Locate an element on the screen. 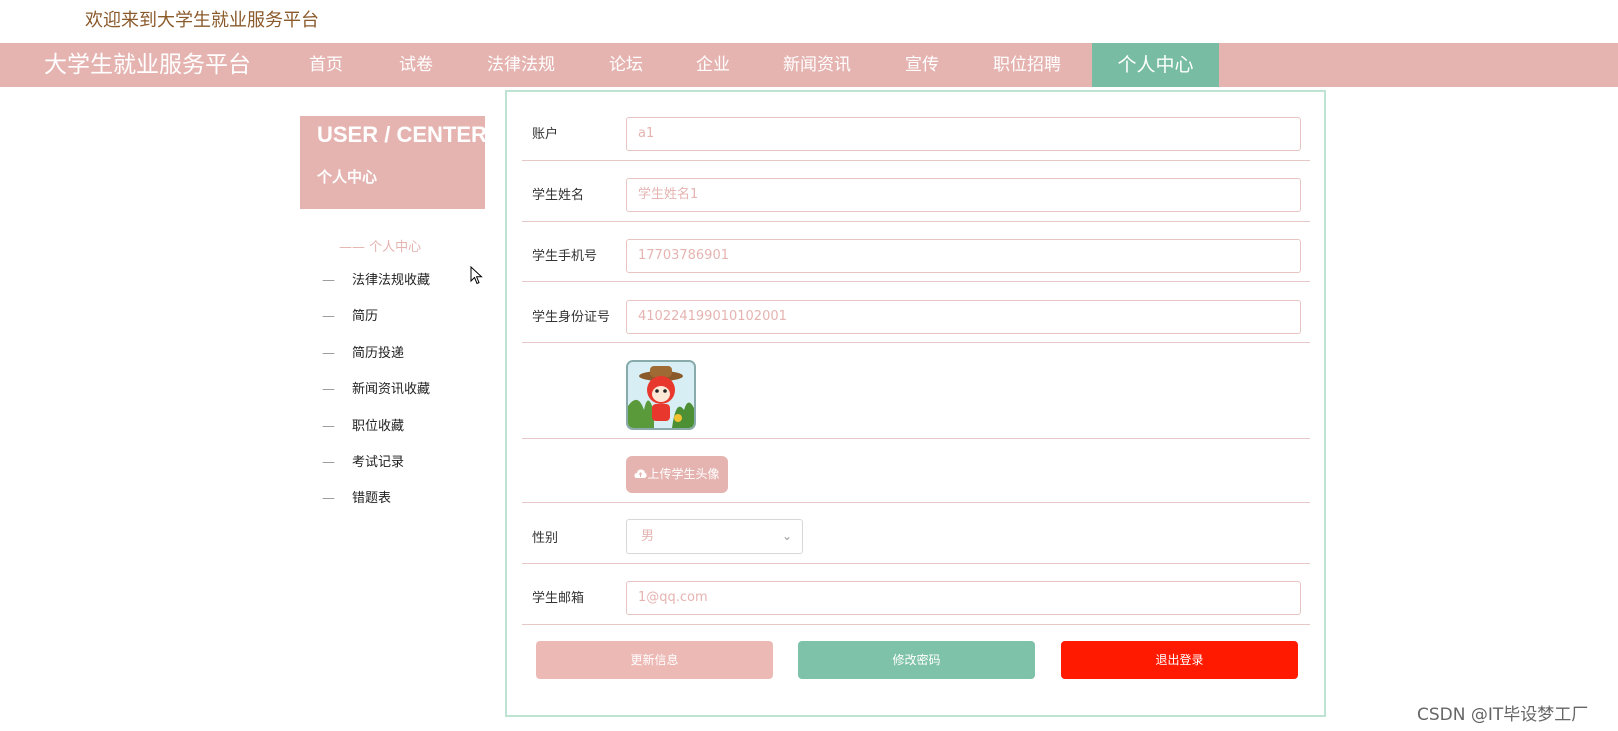 The width and height of the screenshot is (1618, 731). student-name-label: 学生姓名 is located at coordinates (558, 195).